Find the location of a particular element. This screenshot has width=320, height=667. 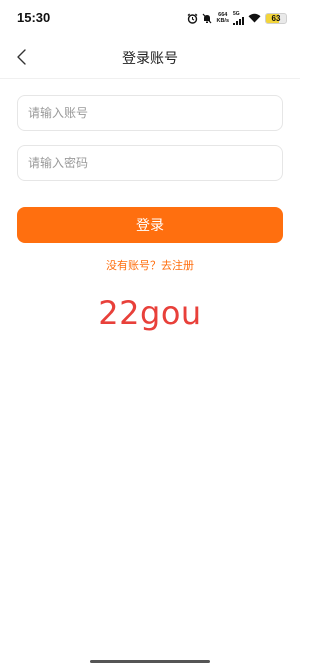

status-time: 15:30 is located at coordinates (34, 17).